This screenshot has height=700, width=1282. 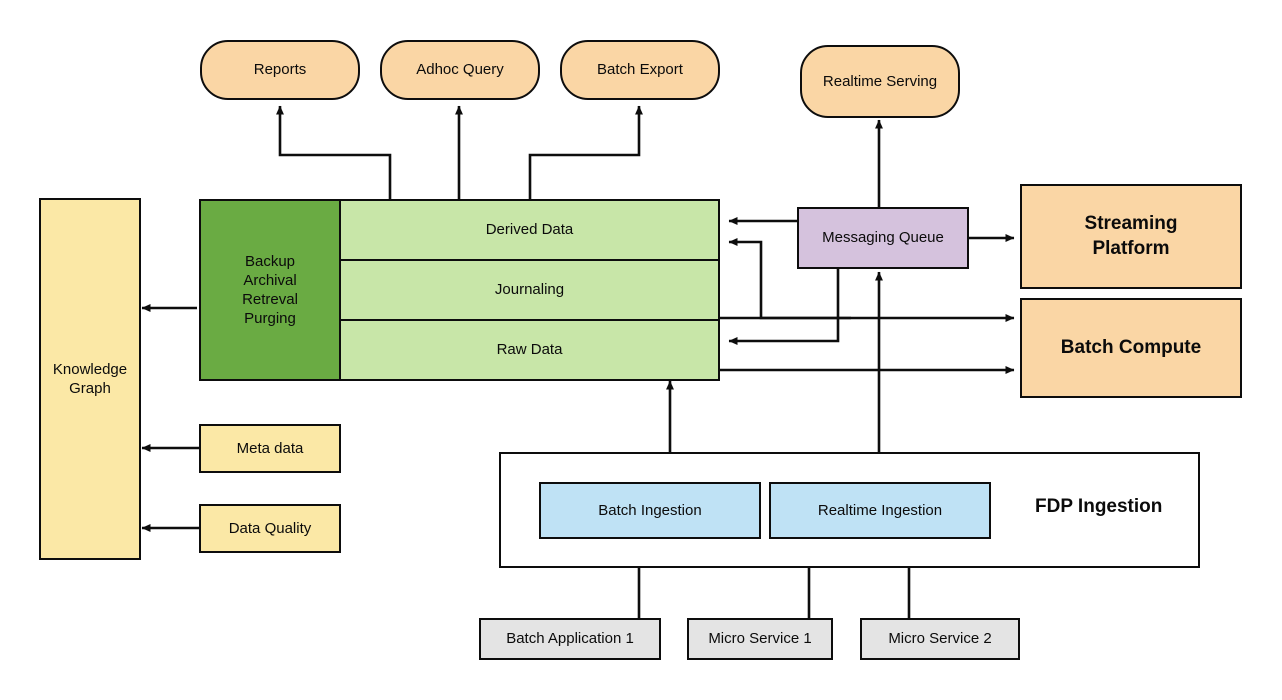 I want to click on node-knowledge-graph: Knowledge Graph, so click(x=90, y=379).